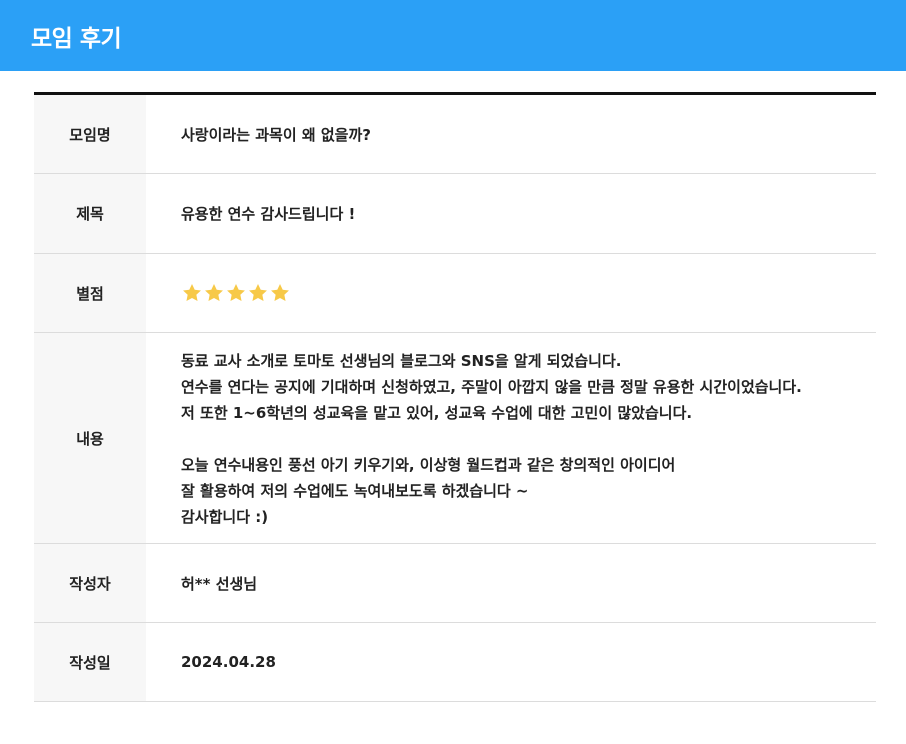  I want to click on date-label: 작성일, so click(90, 662).